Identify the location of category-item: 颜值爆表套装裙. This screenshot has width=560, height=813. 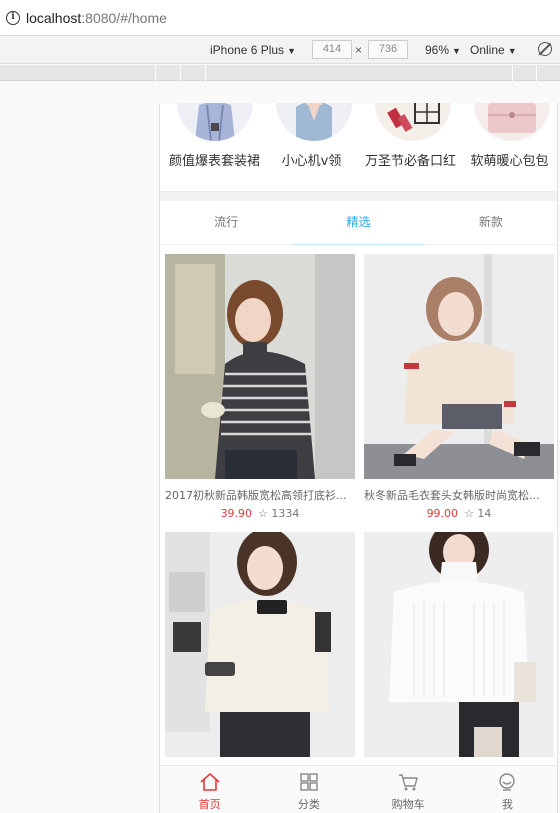
(210, 147).